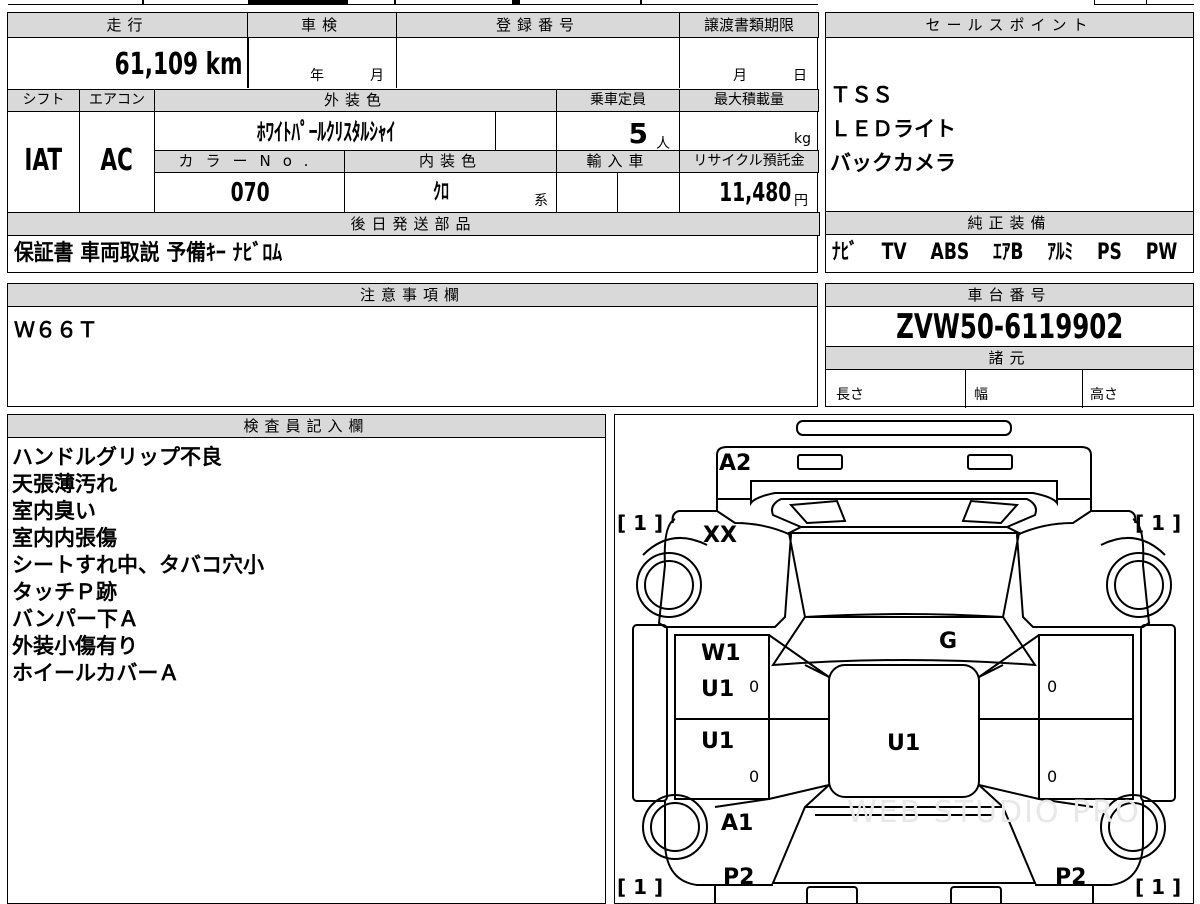  Describe the element at coordinates (43, 160) in the screenshot. I see `shift-value: IAT` at that location.